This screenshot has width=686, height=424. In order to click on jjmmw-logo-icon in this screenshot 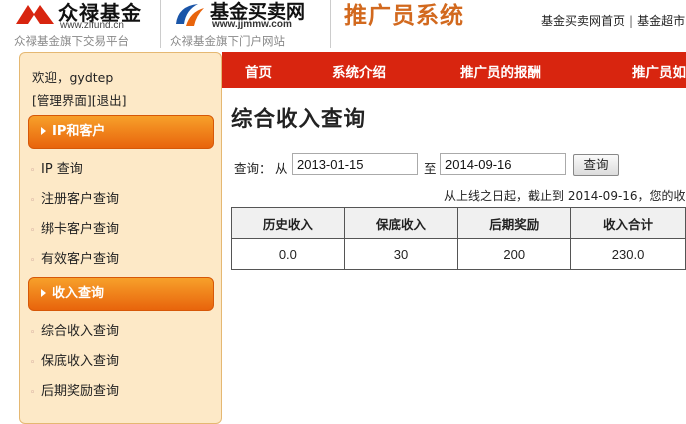, I will do `click(190, 15)`.